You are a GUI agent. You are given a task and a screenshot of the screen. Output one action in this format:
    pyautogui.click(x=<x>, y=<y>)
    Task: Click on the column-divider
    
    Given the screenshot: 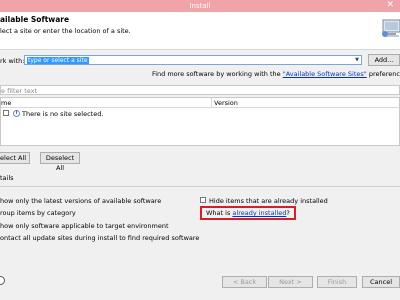 What is the action you would take?
    pyautogui.click(x=211, y=102)
    